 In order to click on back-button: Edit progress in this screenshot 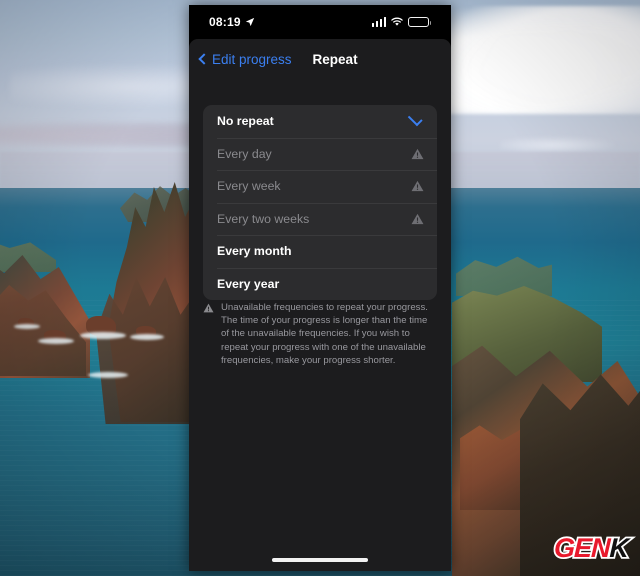, I will do `click(245, 59)`.